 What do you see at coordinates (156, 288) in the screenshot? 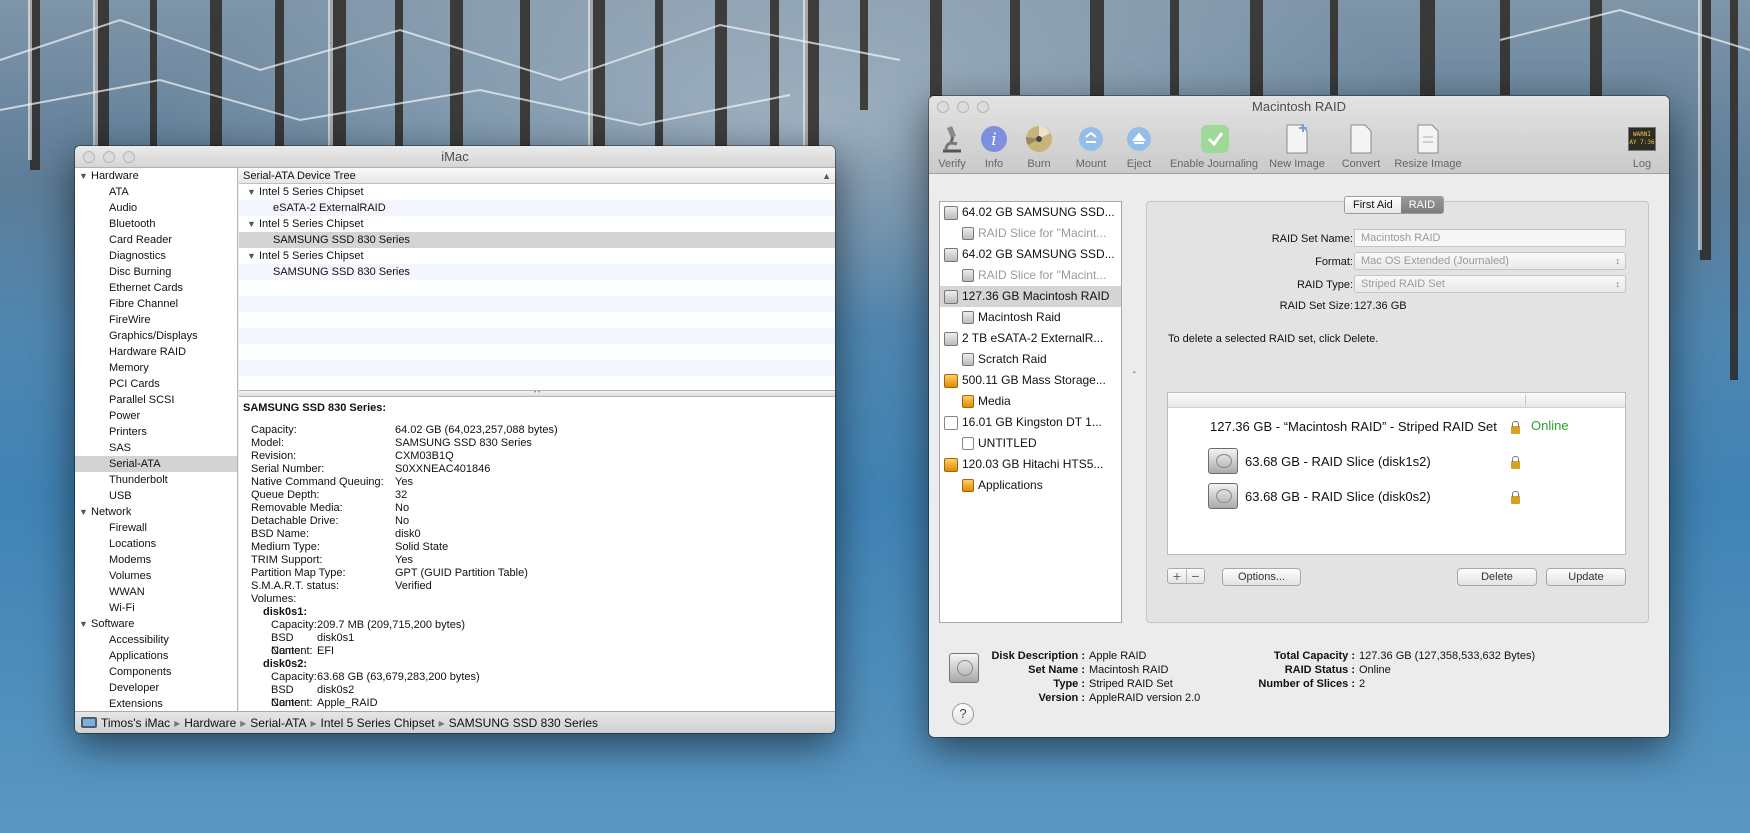
I see `sidebar-item: Ethernet Cards` at bounding box center [156, 288].